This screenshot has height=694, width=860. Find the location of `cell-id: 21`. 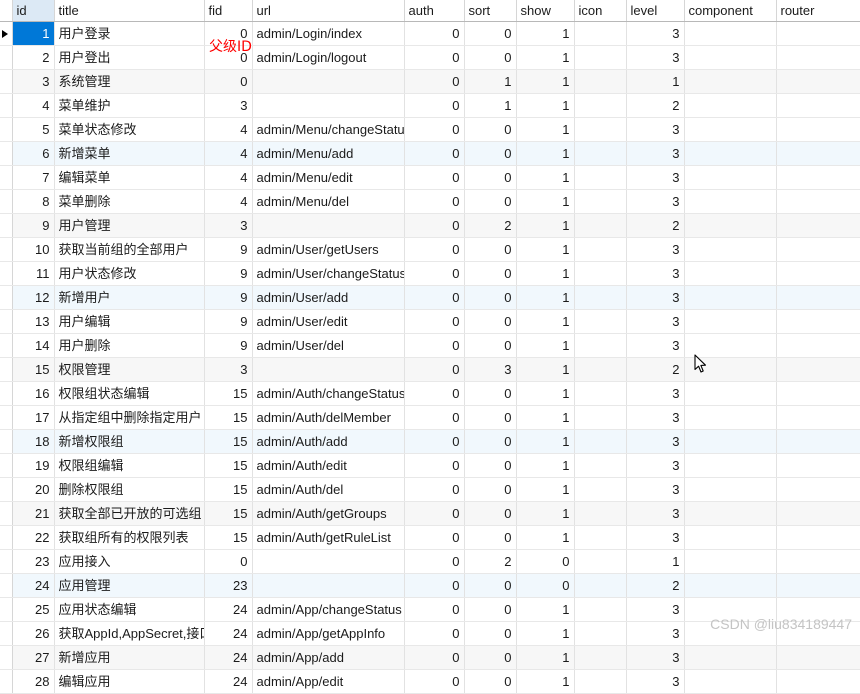

cell-id: 21 is located at coordinates (33, 513).